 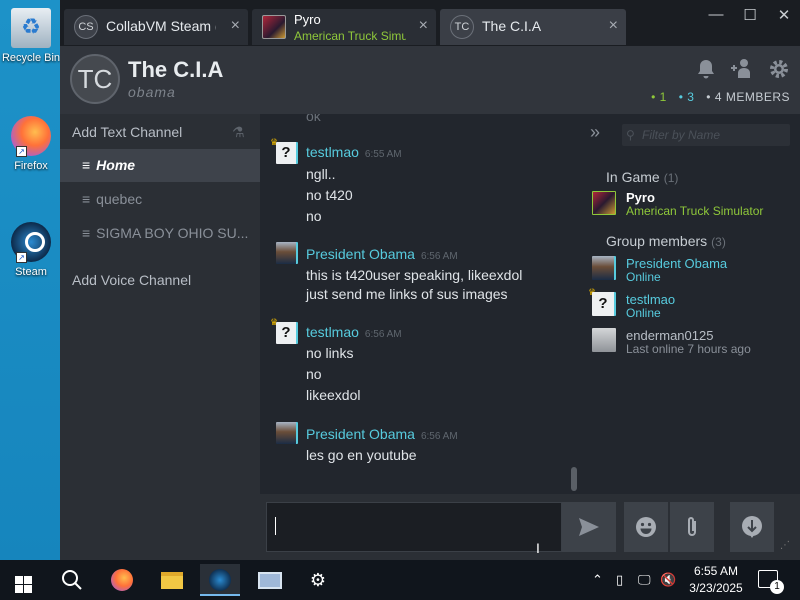 What do you see at coordinates (238, 132) in the screenshot?
I see `flask-icon: ⚗` at bounding box center [238, 132].